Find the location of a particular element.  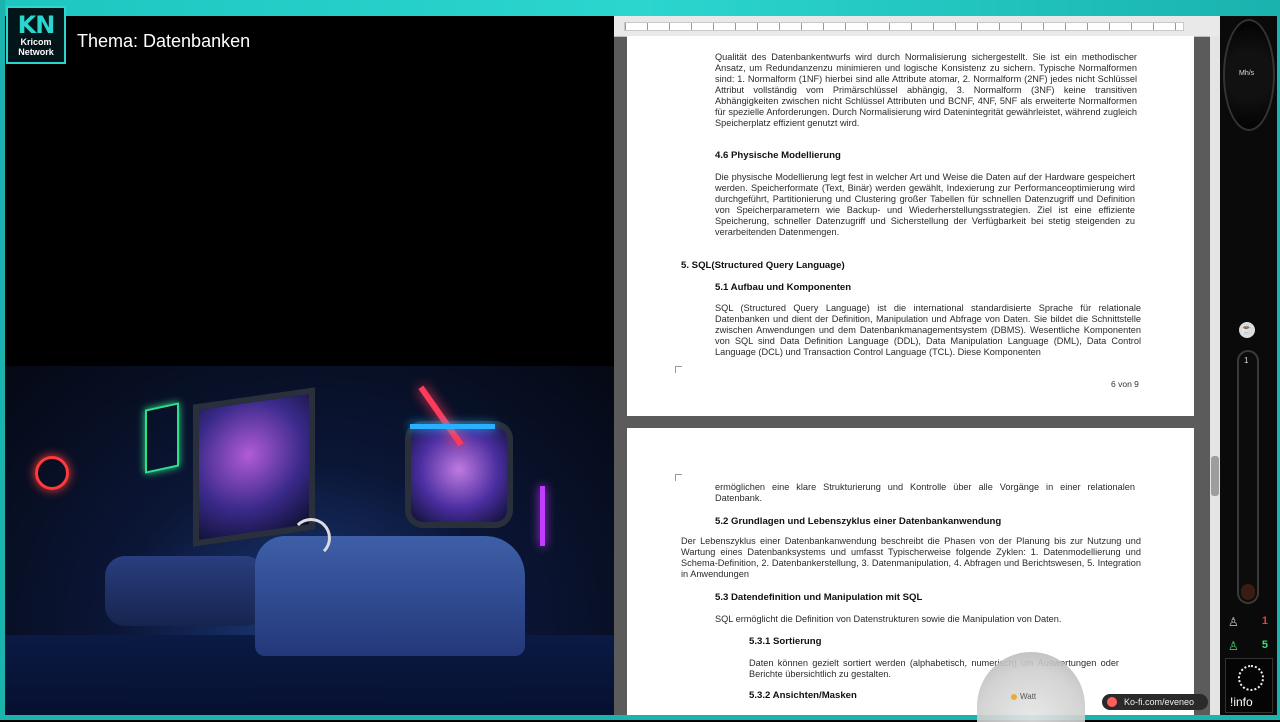

info-panel: !info is located at coordinates (1249, 685).